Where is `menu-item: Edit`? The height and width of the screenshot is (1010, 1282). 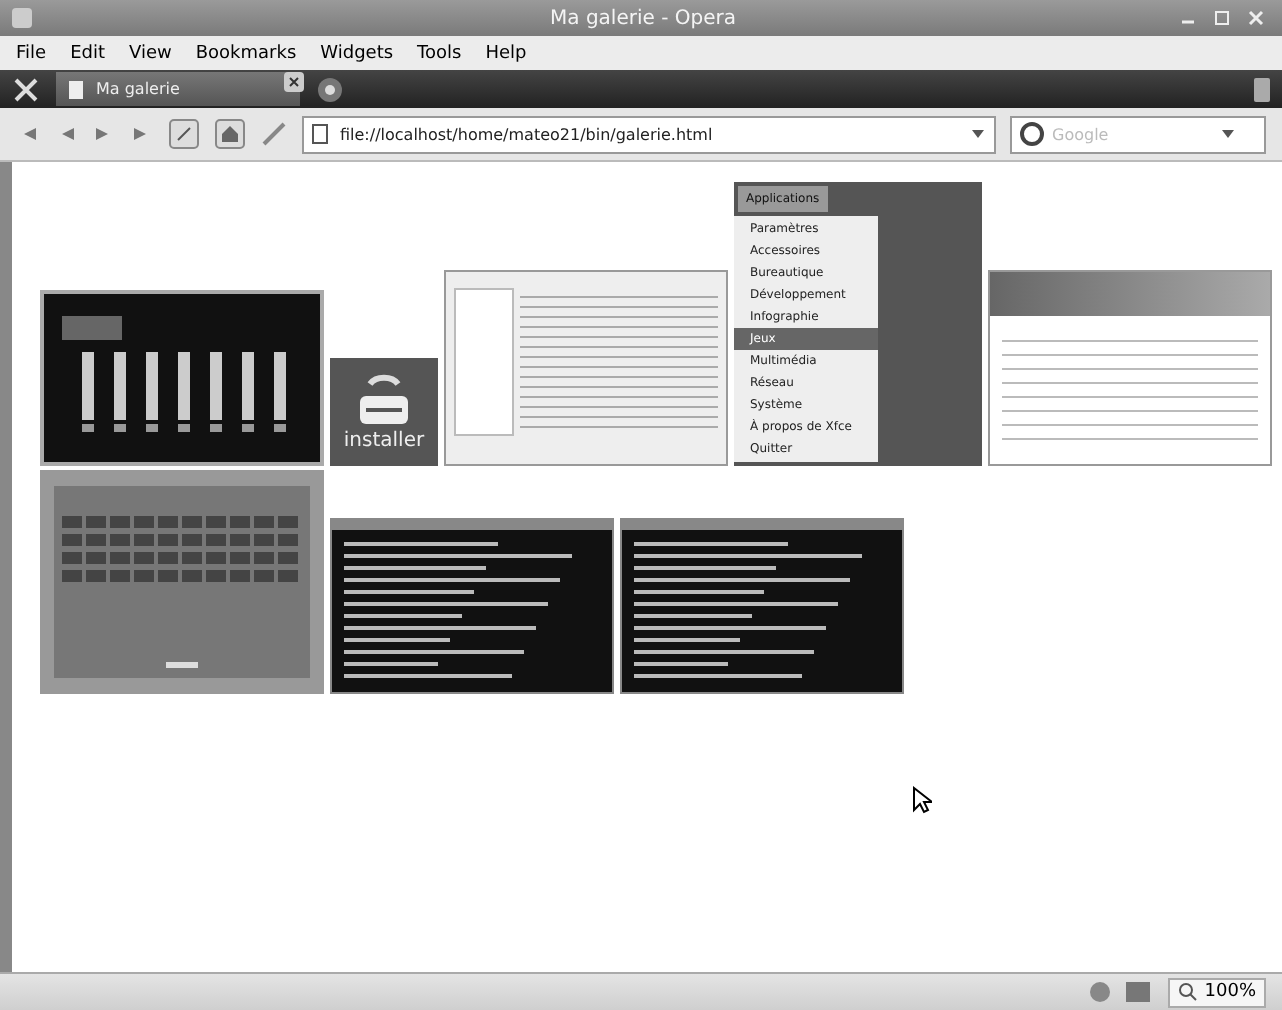 menu-item: Edit is located at coordinates (87, 53).